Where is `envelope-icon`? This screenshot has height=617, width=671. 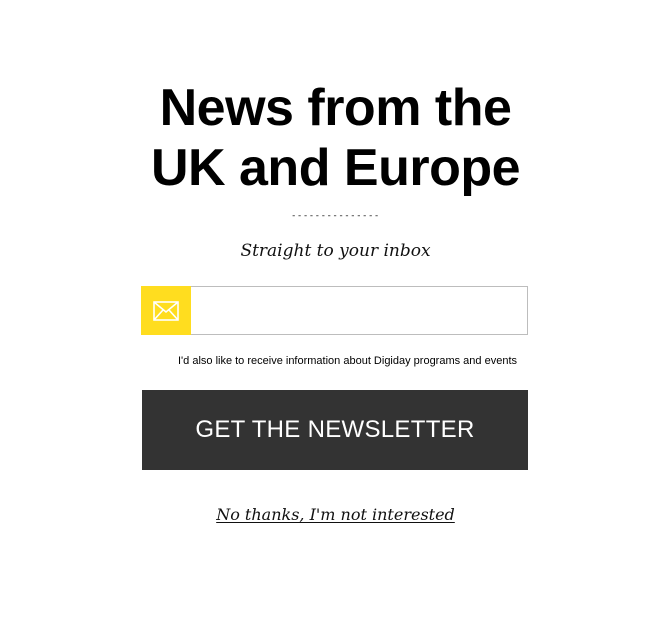 envelope-icon is located at coordinates (166, 310).